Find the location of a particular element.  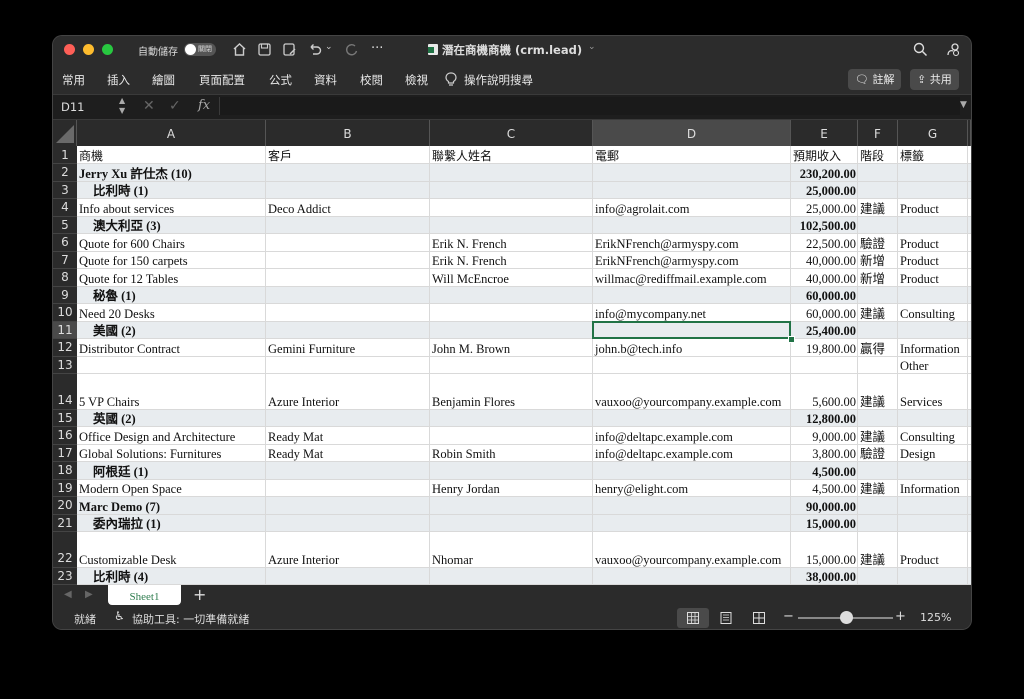

fill-handle is located at coordinates (791, 339).